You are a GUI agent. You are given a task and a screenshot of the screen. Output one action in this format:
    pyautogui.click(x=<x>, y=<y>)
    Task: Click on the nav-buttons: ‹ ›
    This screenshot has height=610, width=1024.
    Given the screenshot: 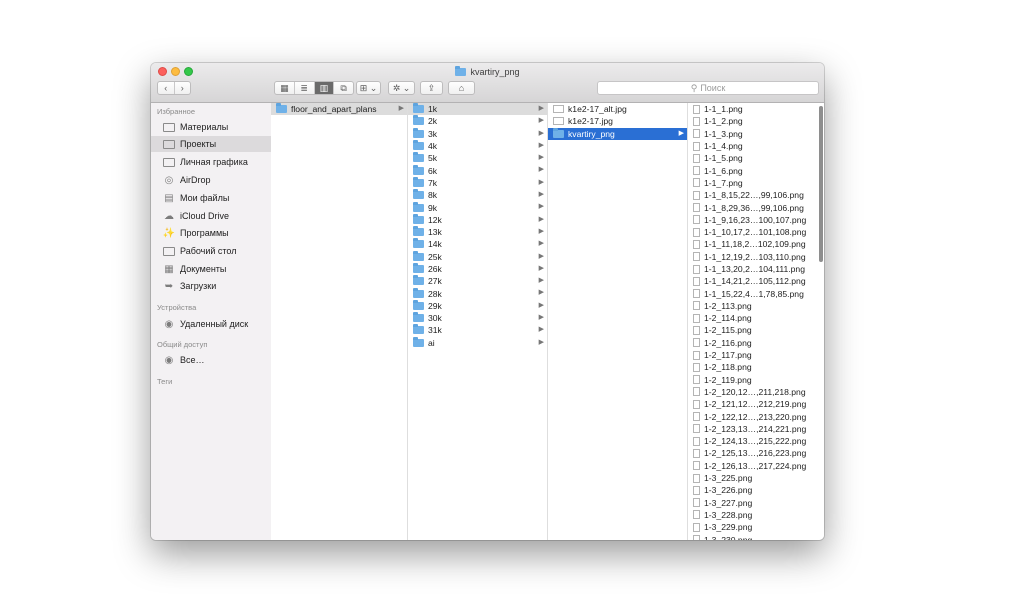 What is the action you would take?
    pyautogui.click(x=174, y=88)
    